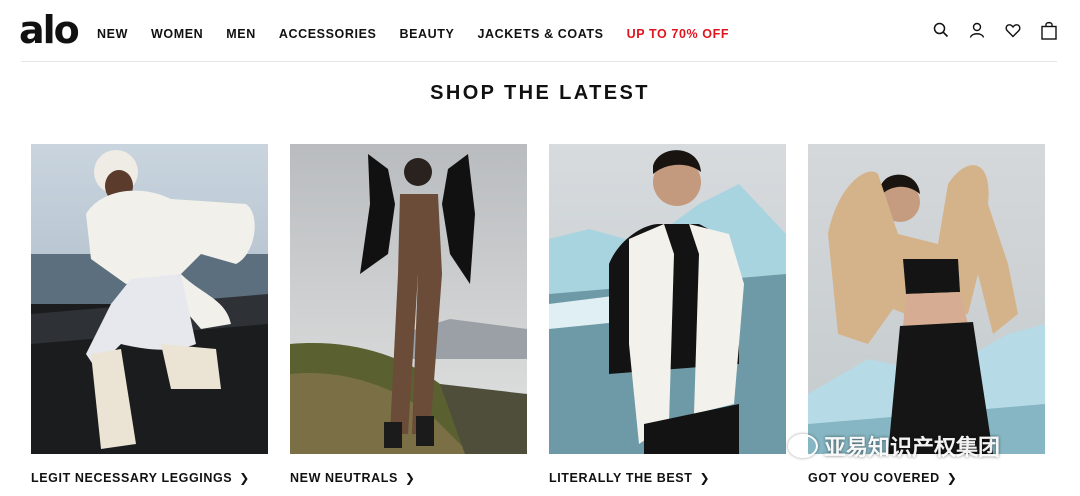 This screenshot has height=496, width=1080. I want to click on card-image-literally-the-best, so click(667, 299).